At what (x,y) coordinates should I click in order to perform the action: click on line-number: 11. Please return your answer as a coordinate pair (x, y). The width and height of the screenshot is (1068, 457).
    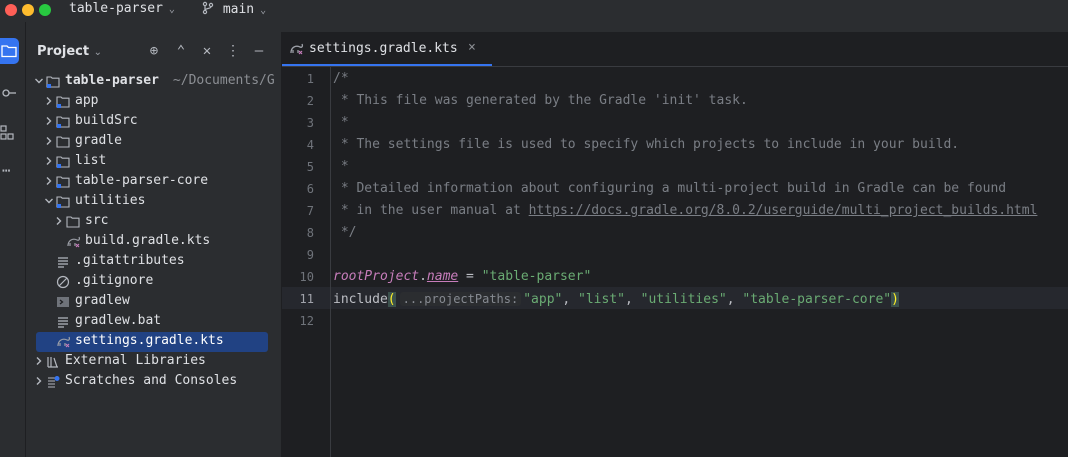
    Looking at the image, I should click on (306, 299).